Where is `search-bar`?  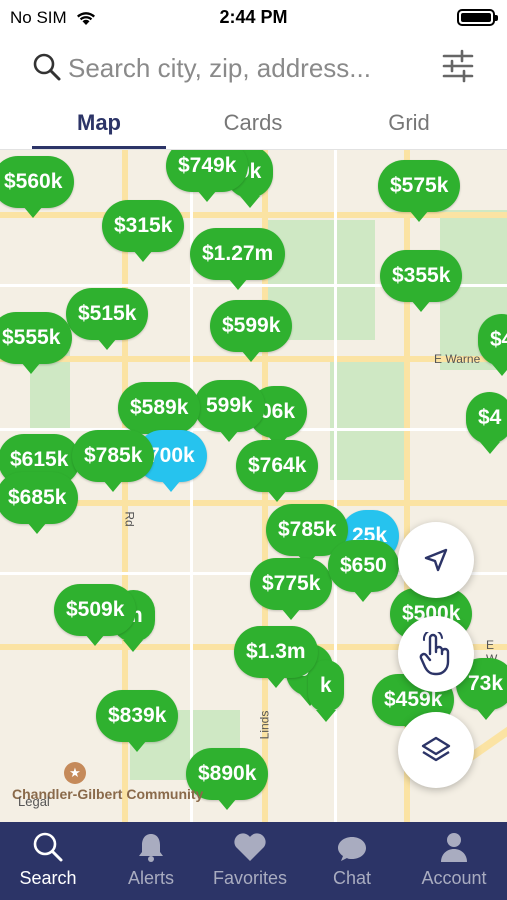
search-bar is located at coordinates (253, 68).